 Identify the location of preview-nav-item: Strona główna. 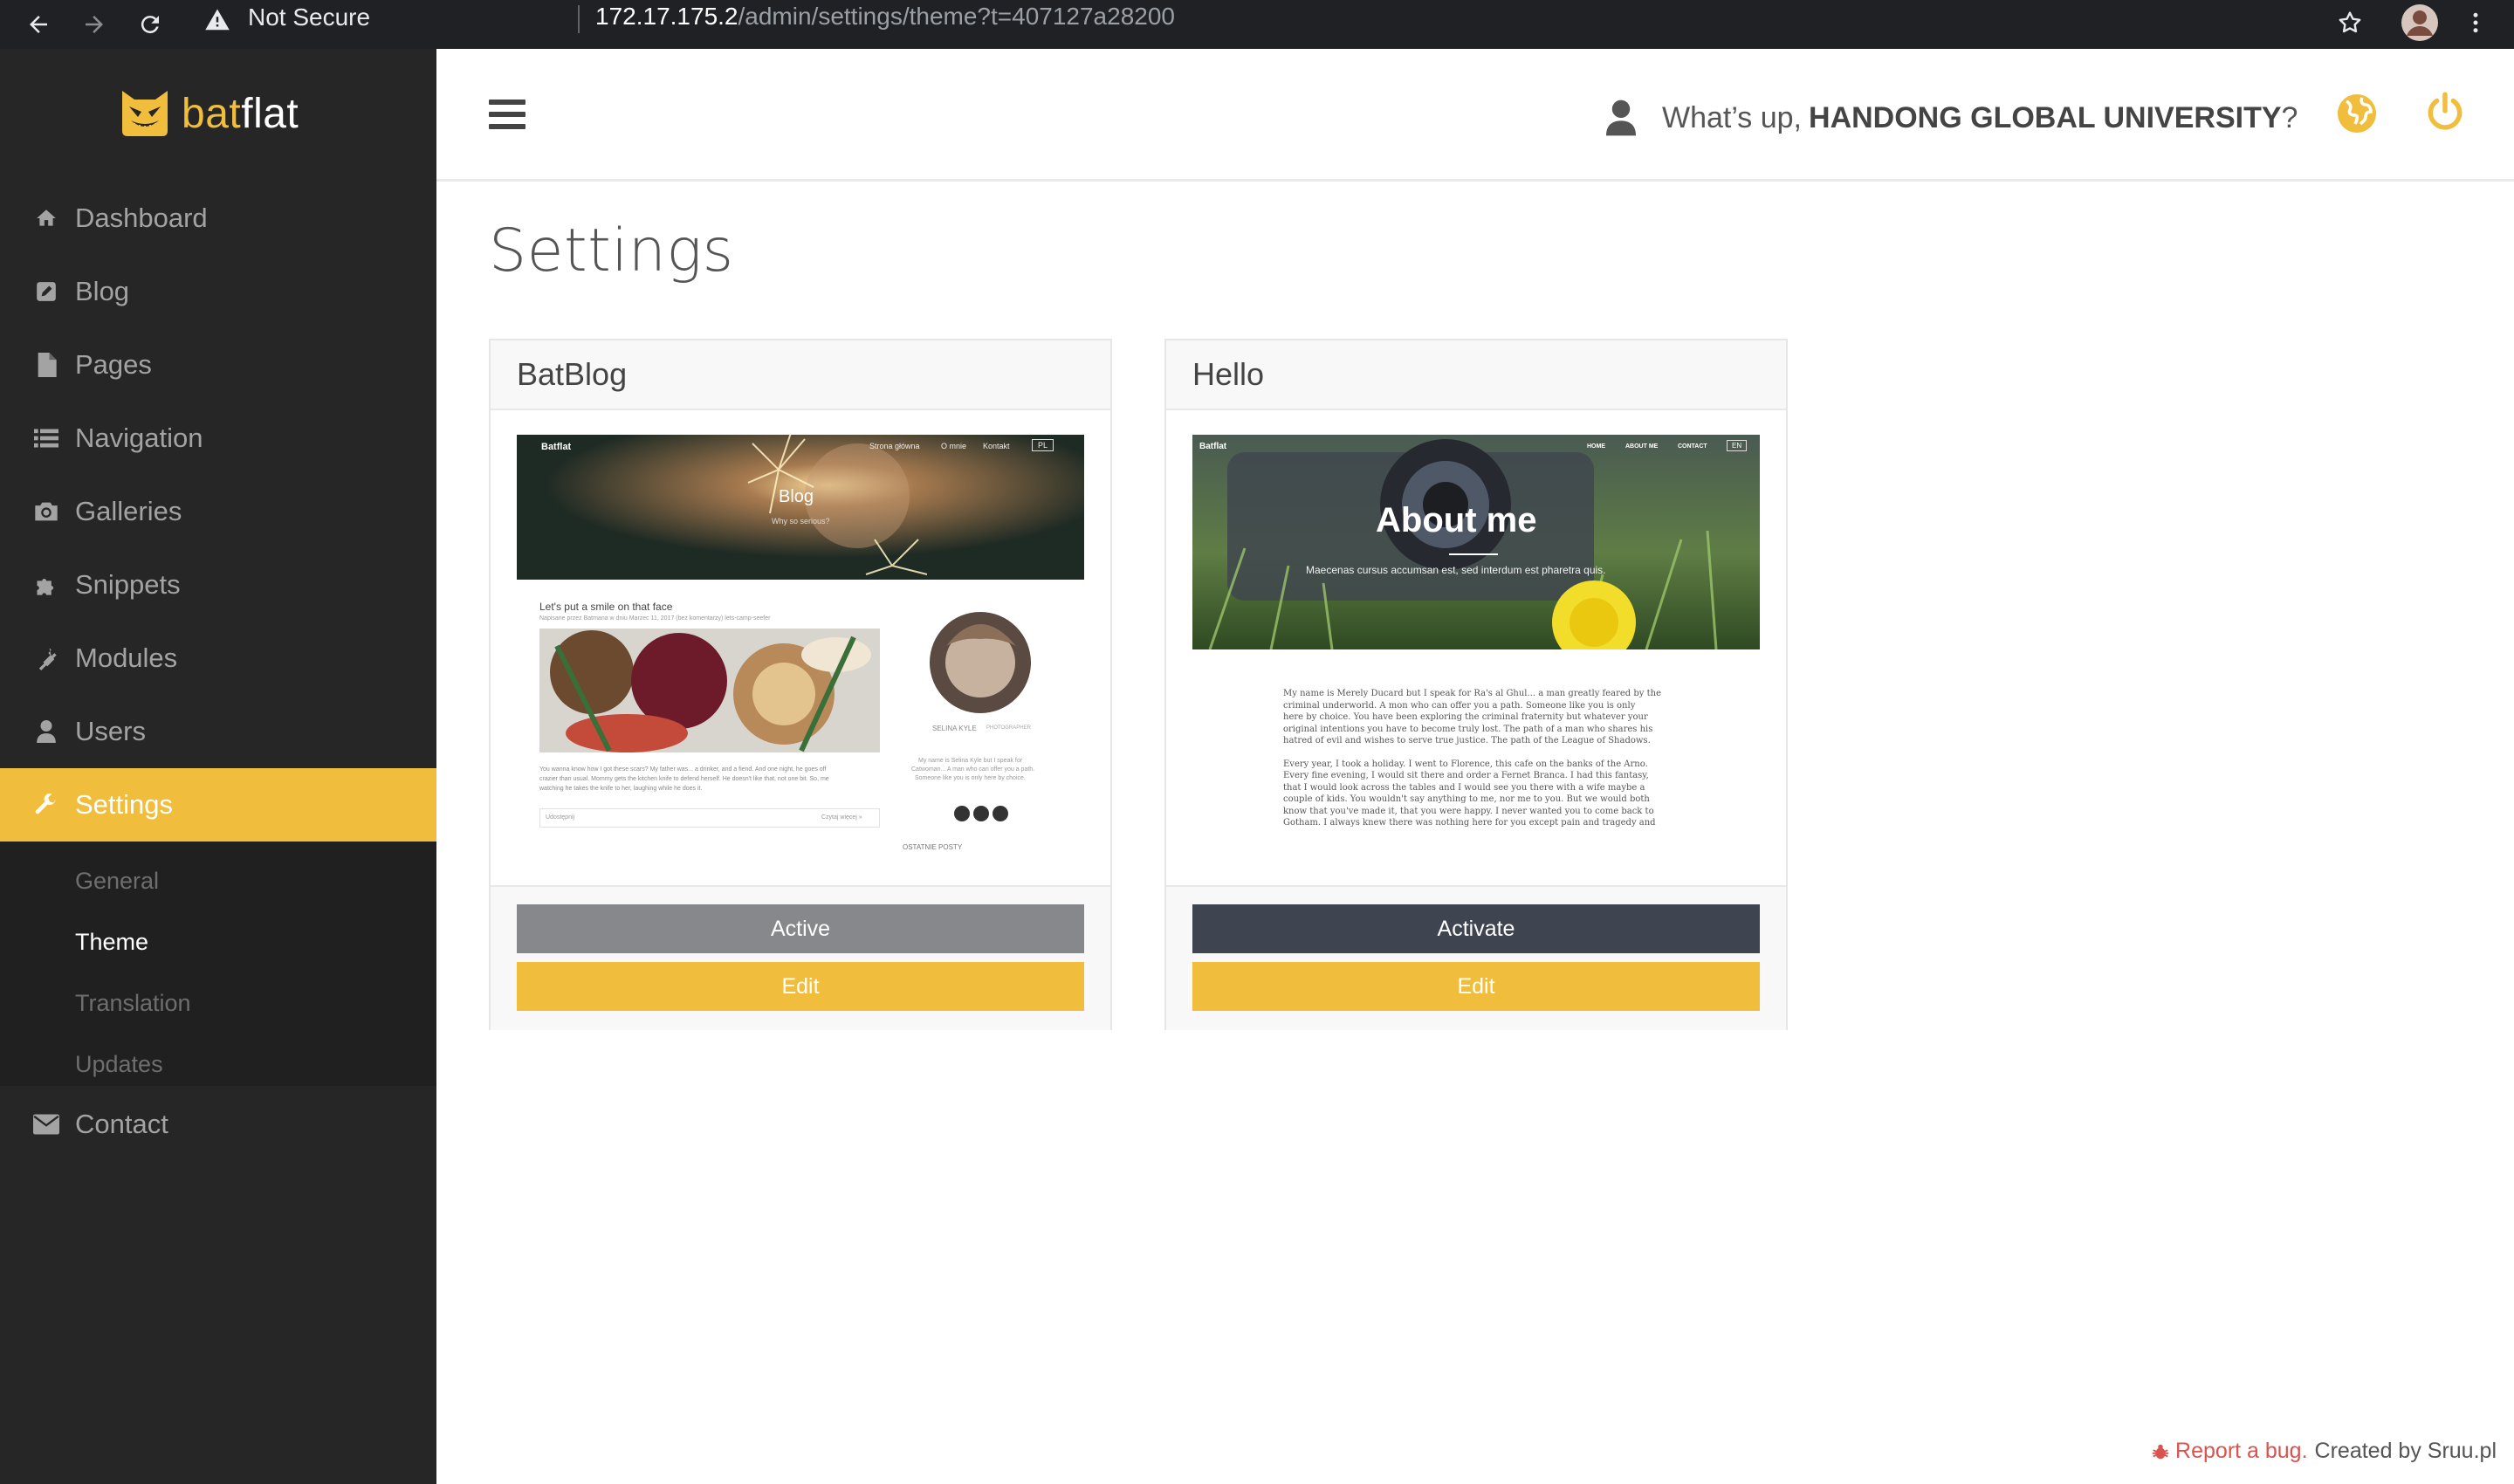
(894, 446).